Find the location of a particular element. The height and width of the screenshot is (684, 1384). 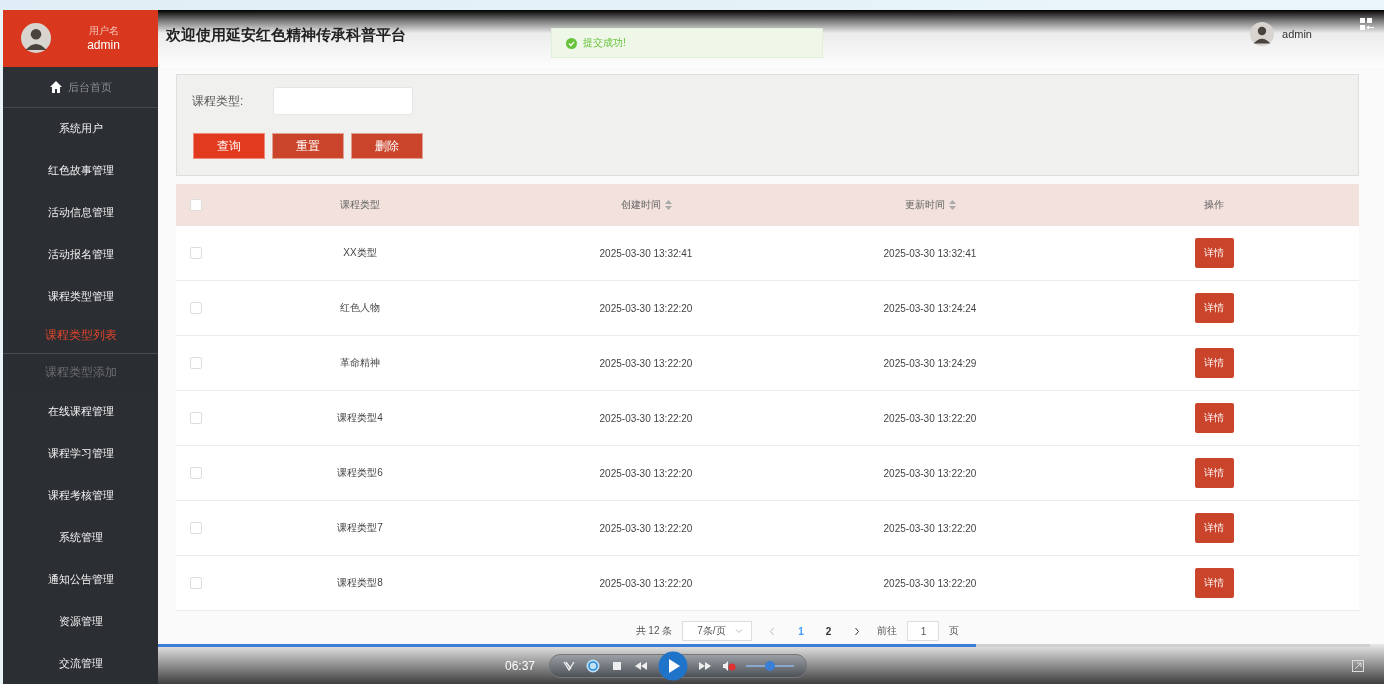

page-size-value: 7条/页 is located at coordinates (711, 631).